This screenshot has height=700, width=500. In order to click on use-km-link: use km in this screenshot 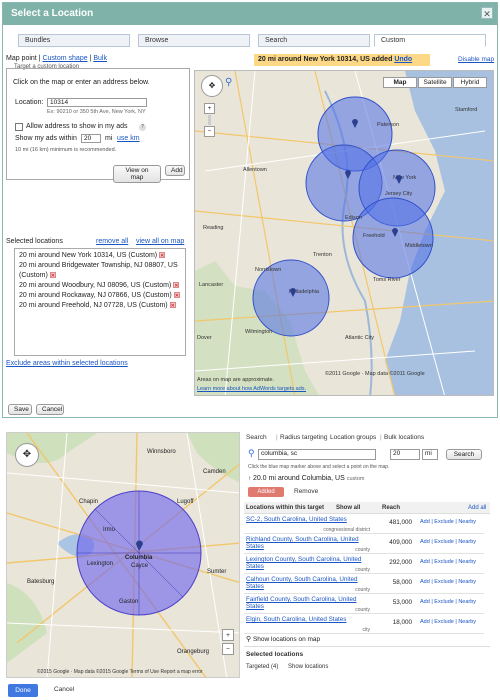, I will do `click(128, 138)`.